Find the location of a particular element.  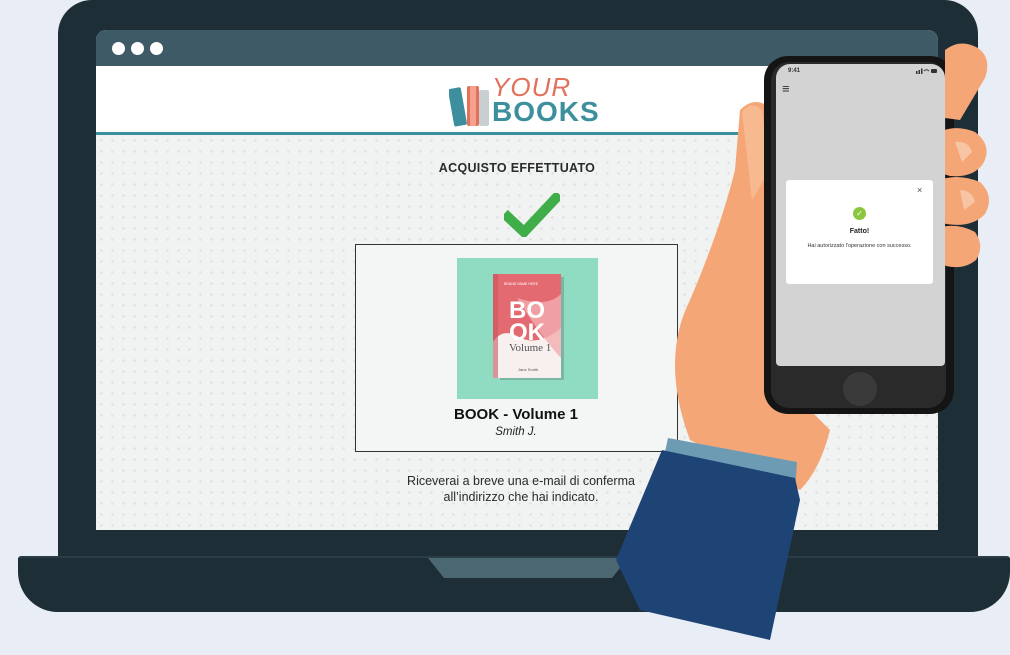

success-check-icon: ✓ is located at coordinates (859, 213).